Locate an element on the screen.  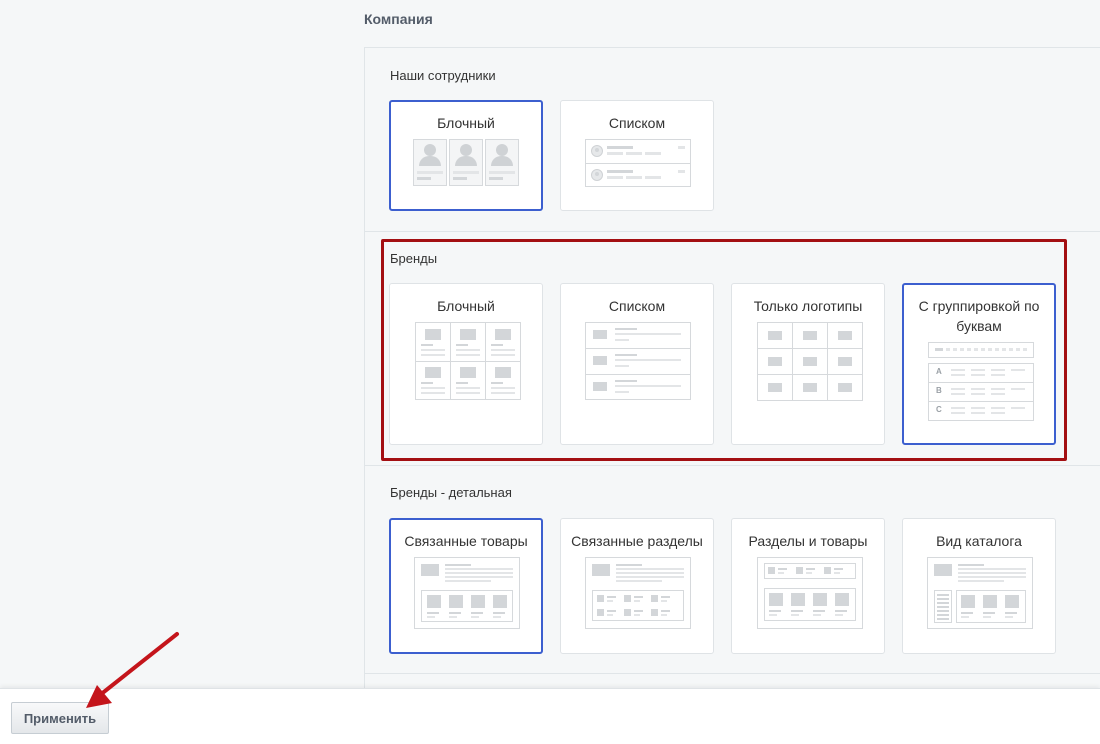
option-brands-block: Блочный is located at coordinates (466, 364).